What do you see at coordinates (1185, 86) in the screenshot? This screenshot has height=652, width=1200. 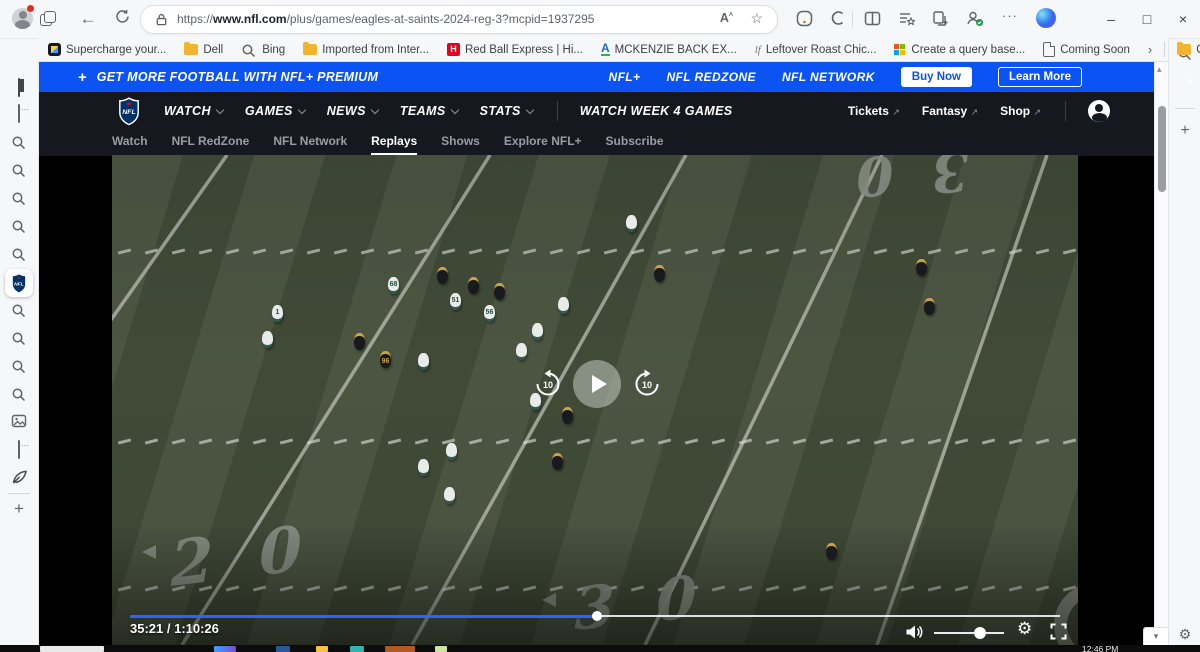 I see `sidebar-shopping-tag-icon` at bounding box center [1185, 86].